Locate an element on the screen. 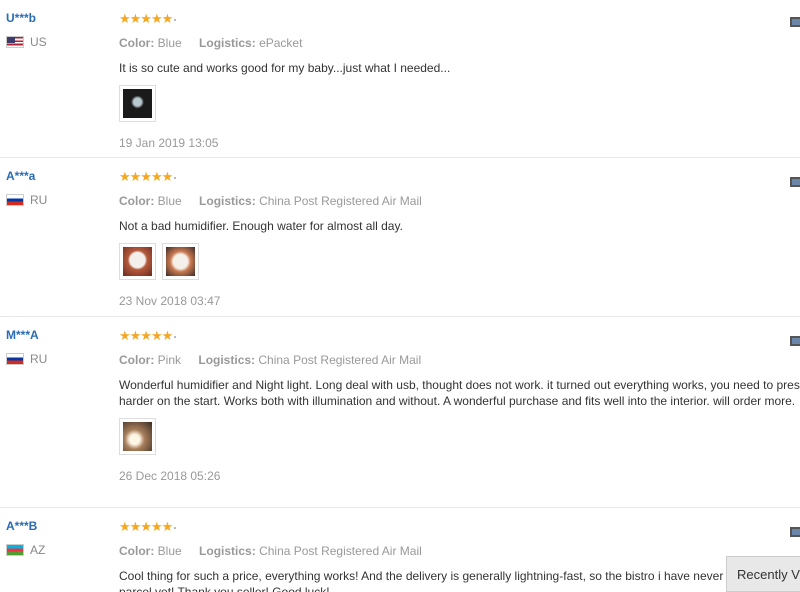  reviewer-info: U***b US is located at coordinates (56, 30).